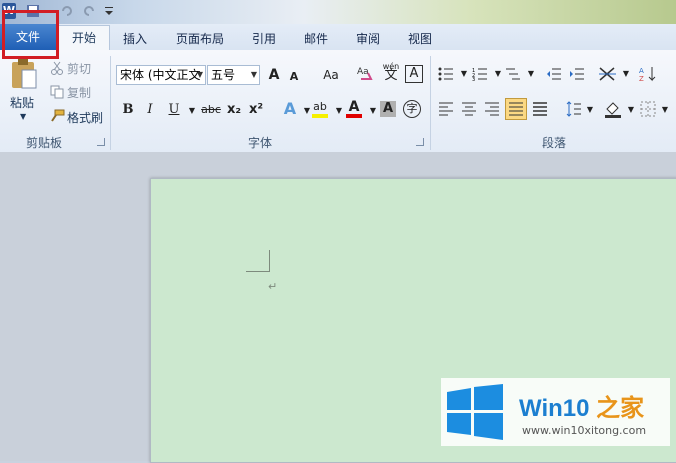  I want to click on tab-view: 视图, so click(420, 39).